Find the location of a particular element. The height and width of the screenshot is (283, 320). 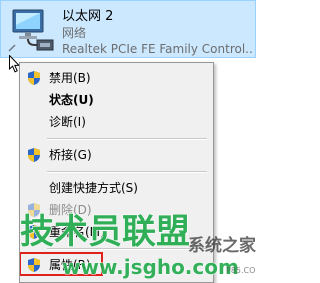

network-adapter-icon is located at coordinates (31, 30).